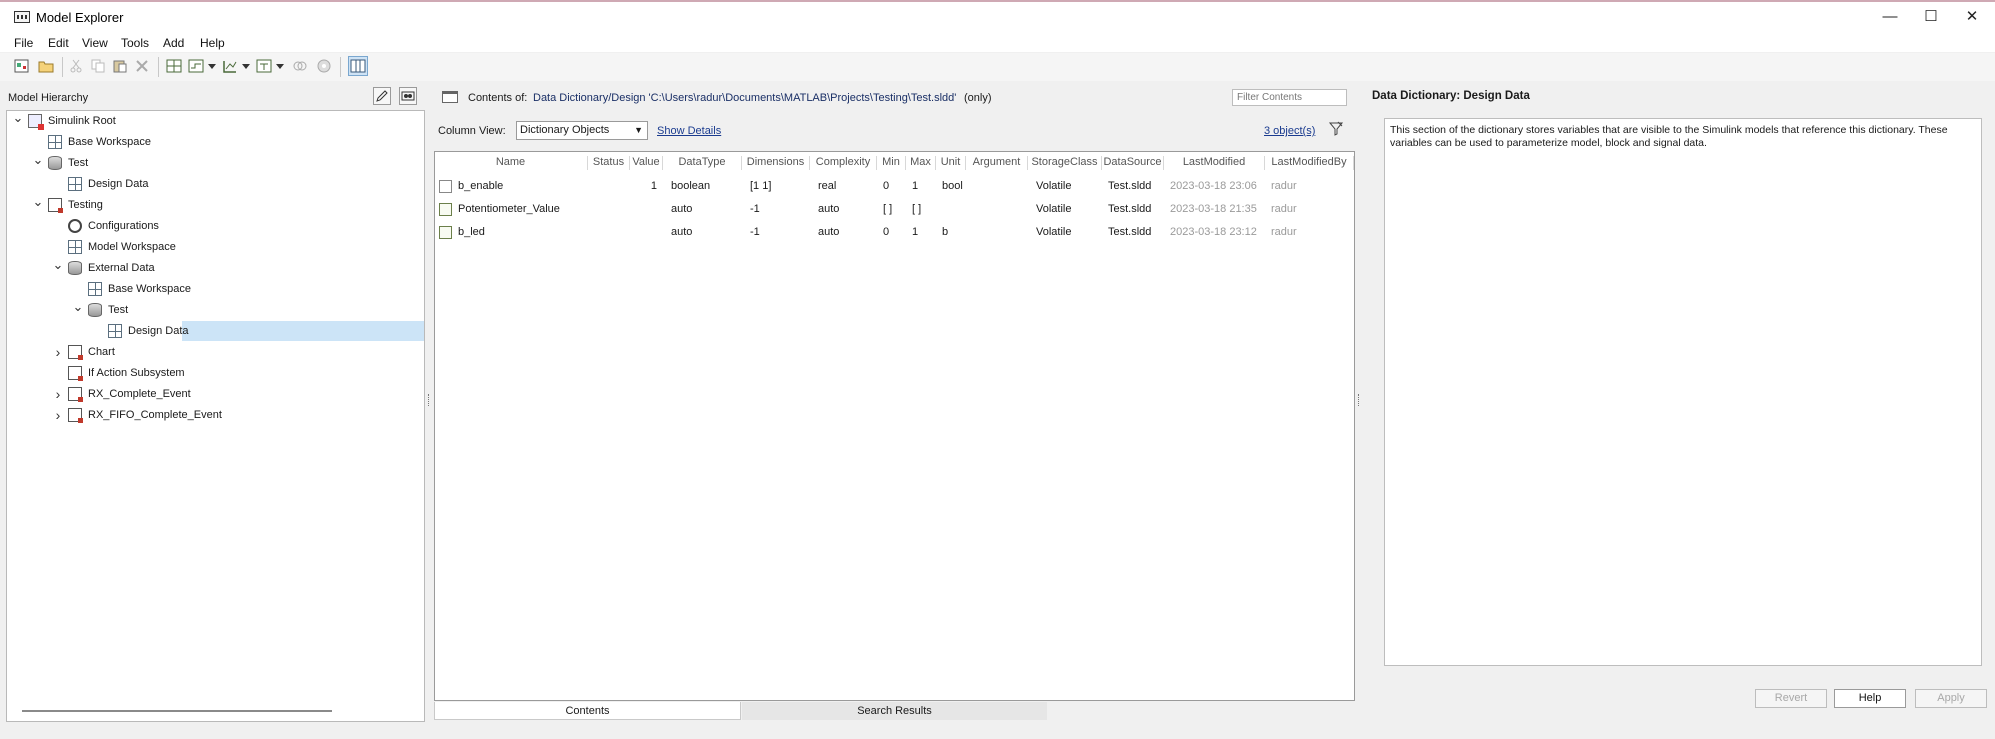 This screenshot has height=739, width=1995. What do you see at coordinates (75, 247) in the screenshot?
I see `workspace-icon` at bounding box center [75, 247].